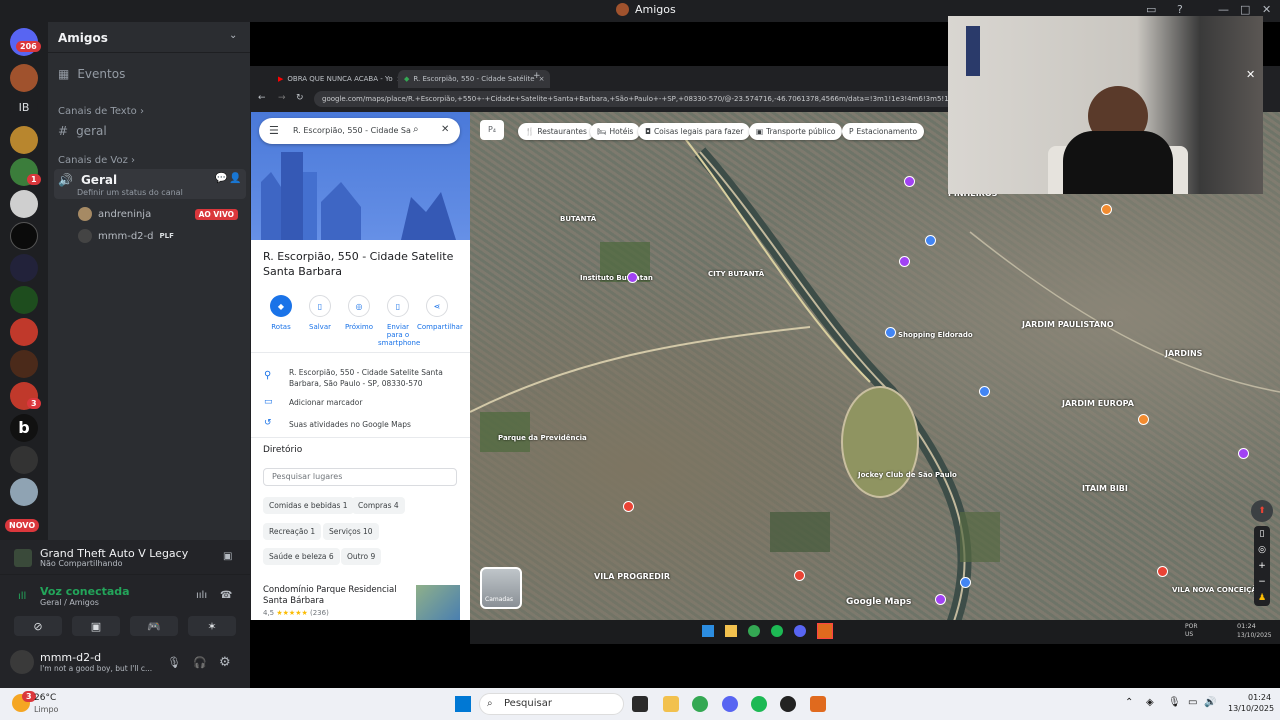 The width and height of the screenshot is (1280, 720). I want to click on disconnect-icon: ☎, so click(226, 595).